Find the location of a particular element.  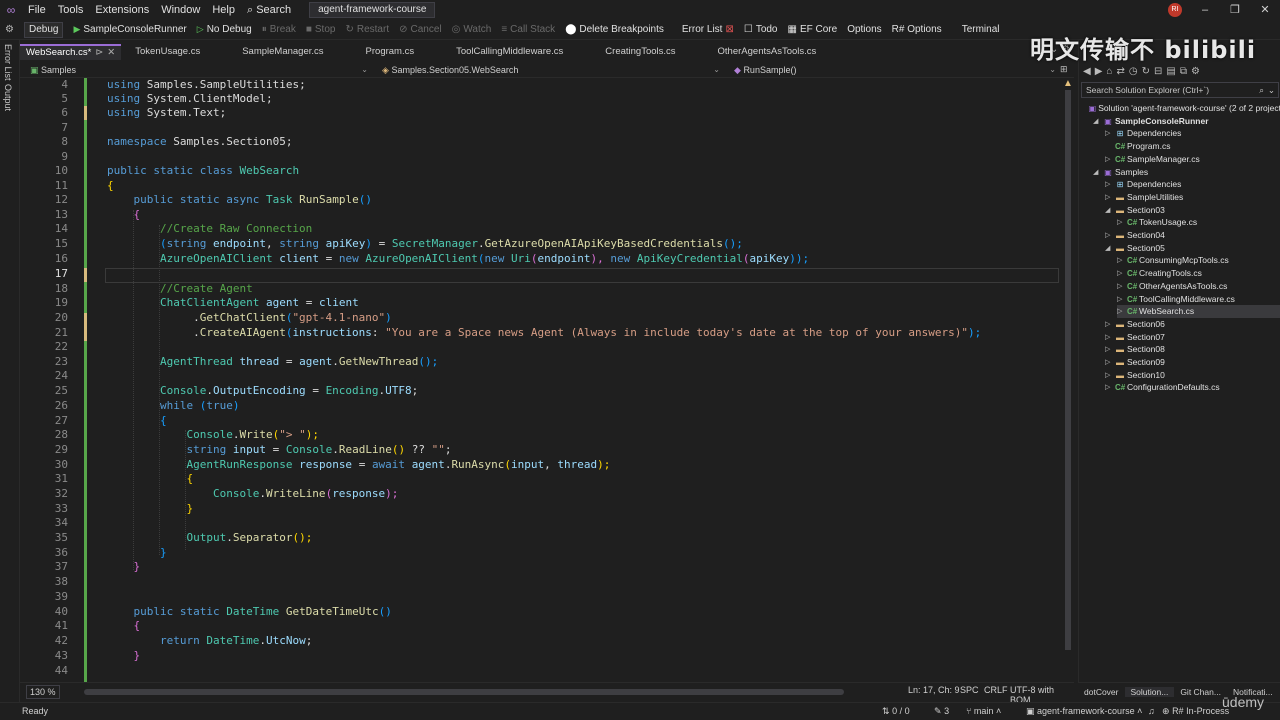

config-dropdown: Debug is located at coordinates (43, 29).